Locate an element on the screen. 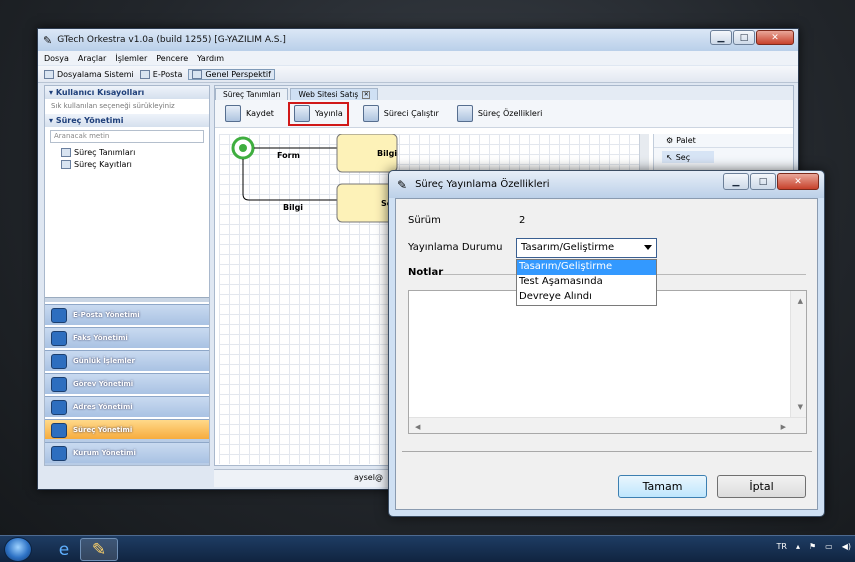 This screenshot has width=855, height=562. nav-adres: Adres Yönetimi is located at coordinates (127, 406).